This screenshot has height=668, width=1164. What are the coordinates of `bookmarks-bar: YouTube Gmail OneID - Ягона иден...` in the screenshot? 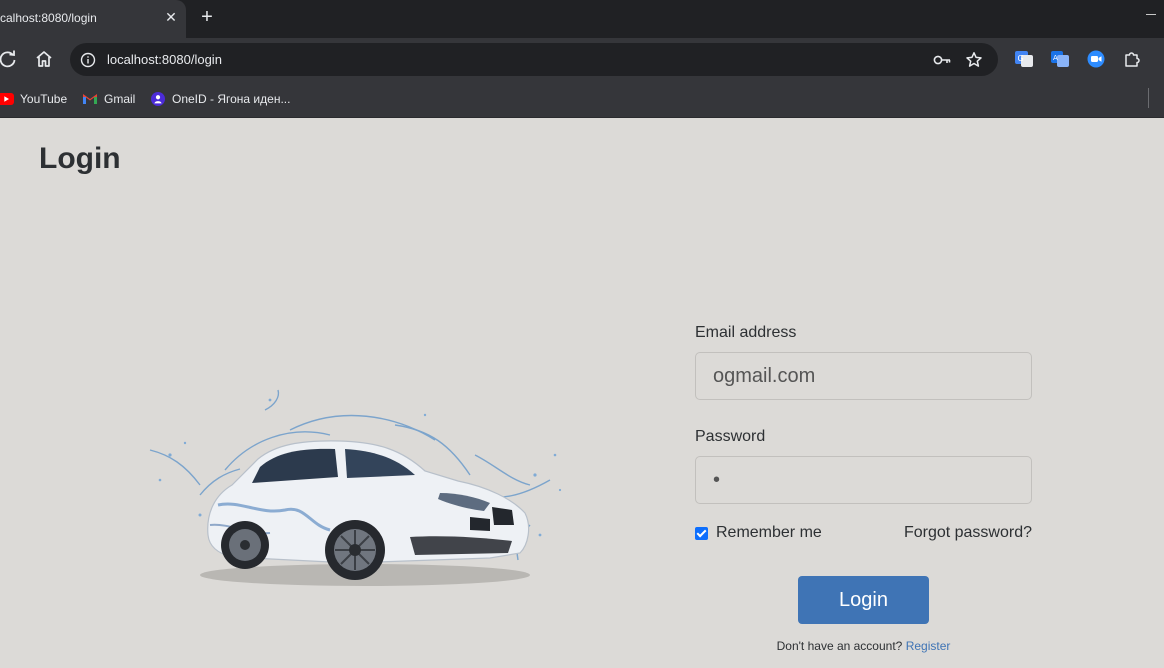 It's located at (582, 99).